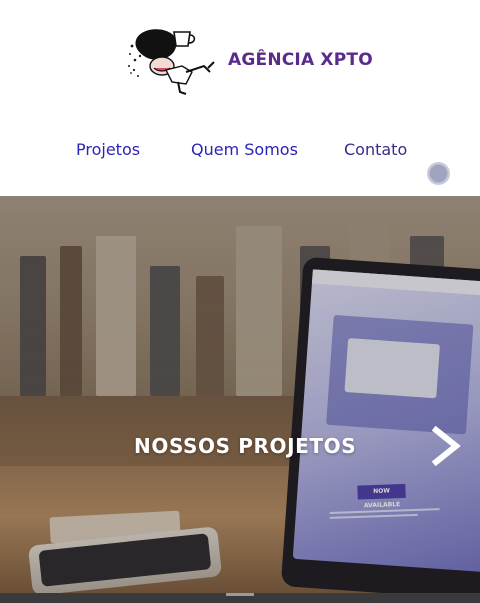  I want to click on nav-link-contato: Contato, so click(375, 149).